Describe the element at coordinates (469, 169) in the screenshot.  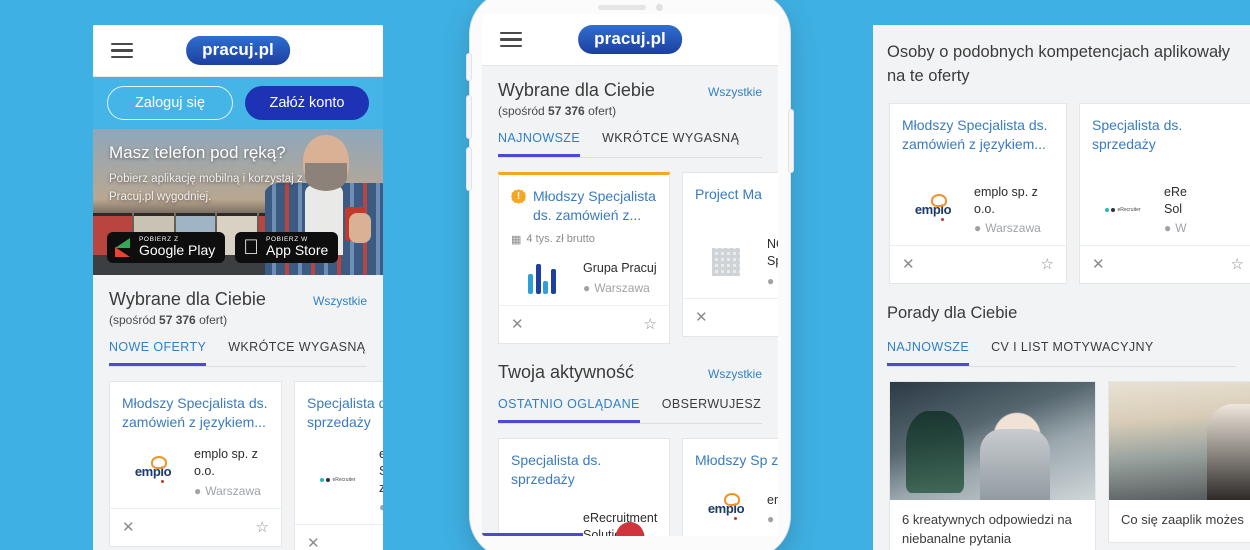
I see `volume-down-button` at that location.